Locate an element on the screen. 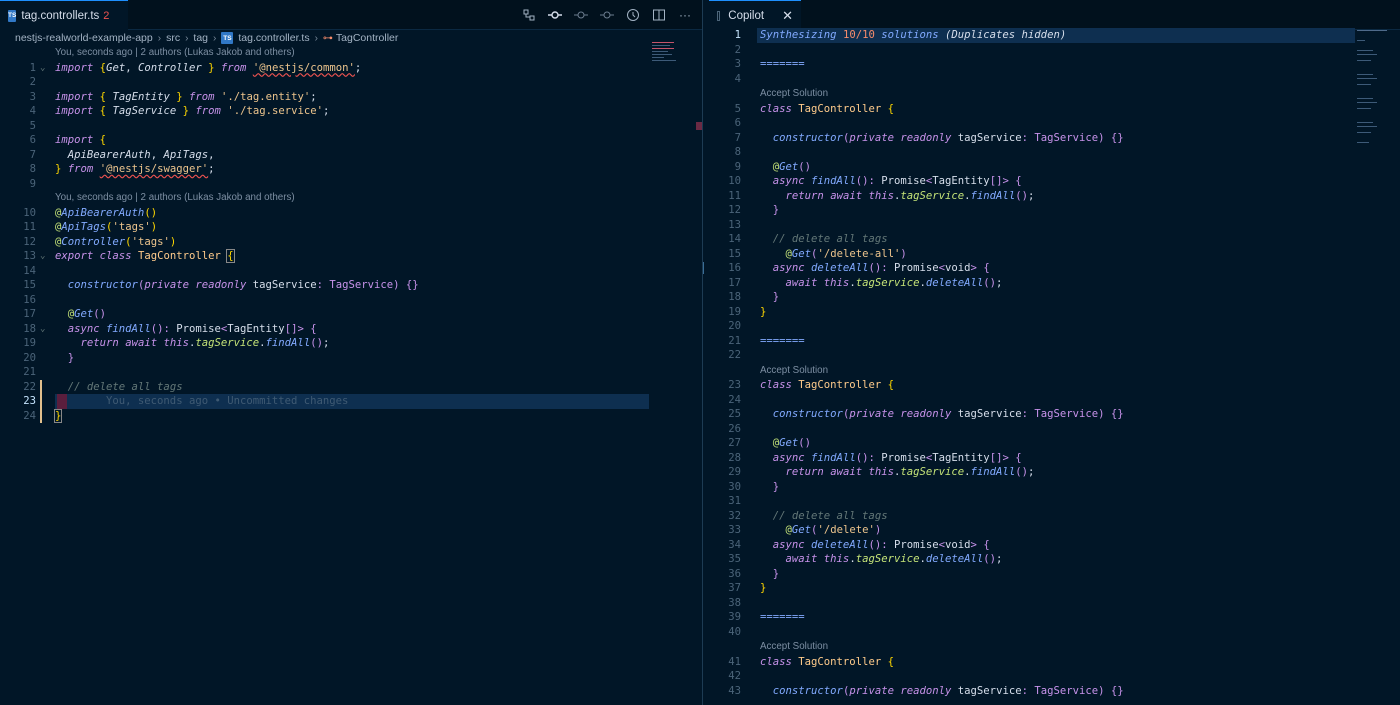 This screenshot has width=1400, height=705. code-line: 7 ApiBearerAuth, ApiTags, is located at coordinates (122, 154).